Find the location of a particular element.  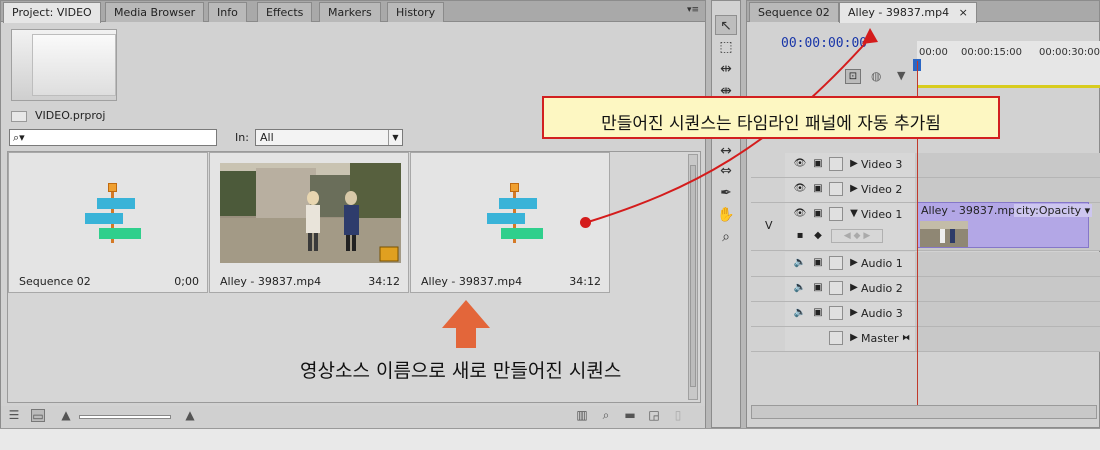

annotation-dot is located at coordinates (585, 222).